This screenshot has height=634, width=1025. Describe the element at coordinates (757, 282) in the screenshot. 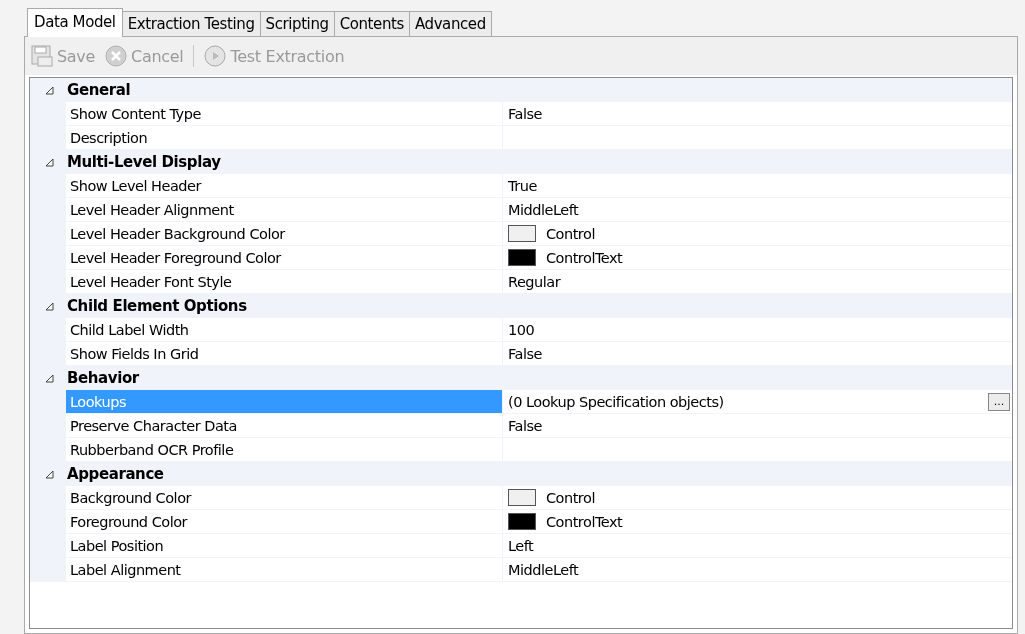

I see `value-cell: Regular` at that location.